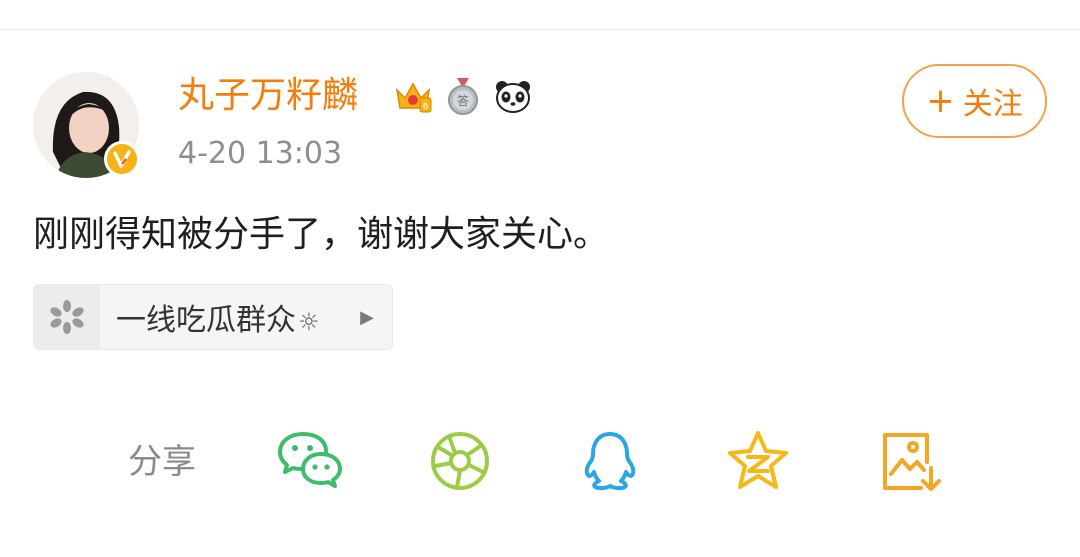 The image size is (1080, 557). I want to click on verified-badge, so click(122, 159).